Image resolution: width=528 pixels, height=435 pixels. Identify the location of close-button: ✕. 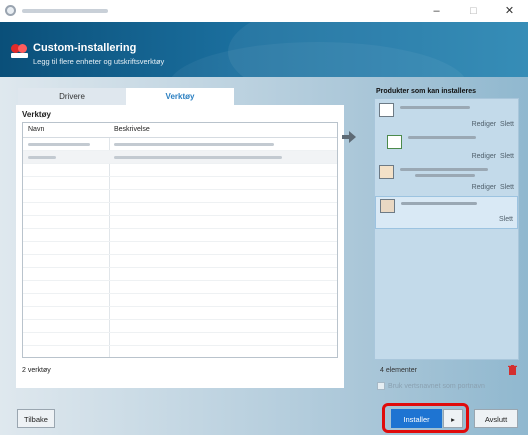
(509, 11).